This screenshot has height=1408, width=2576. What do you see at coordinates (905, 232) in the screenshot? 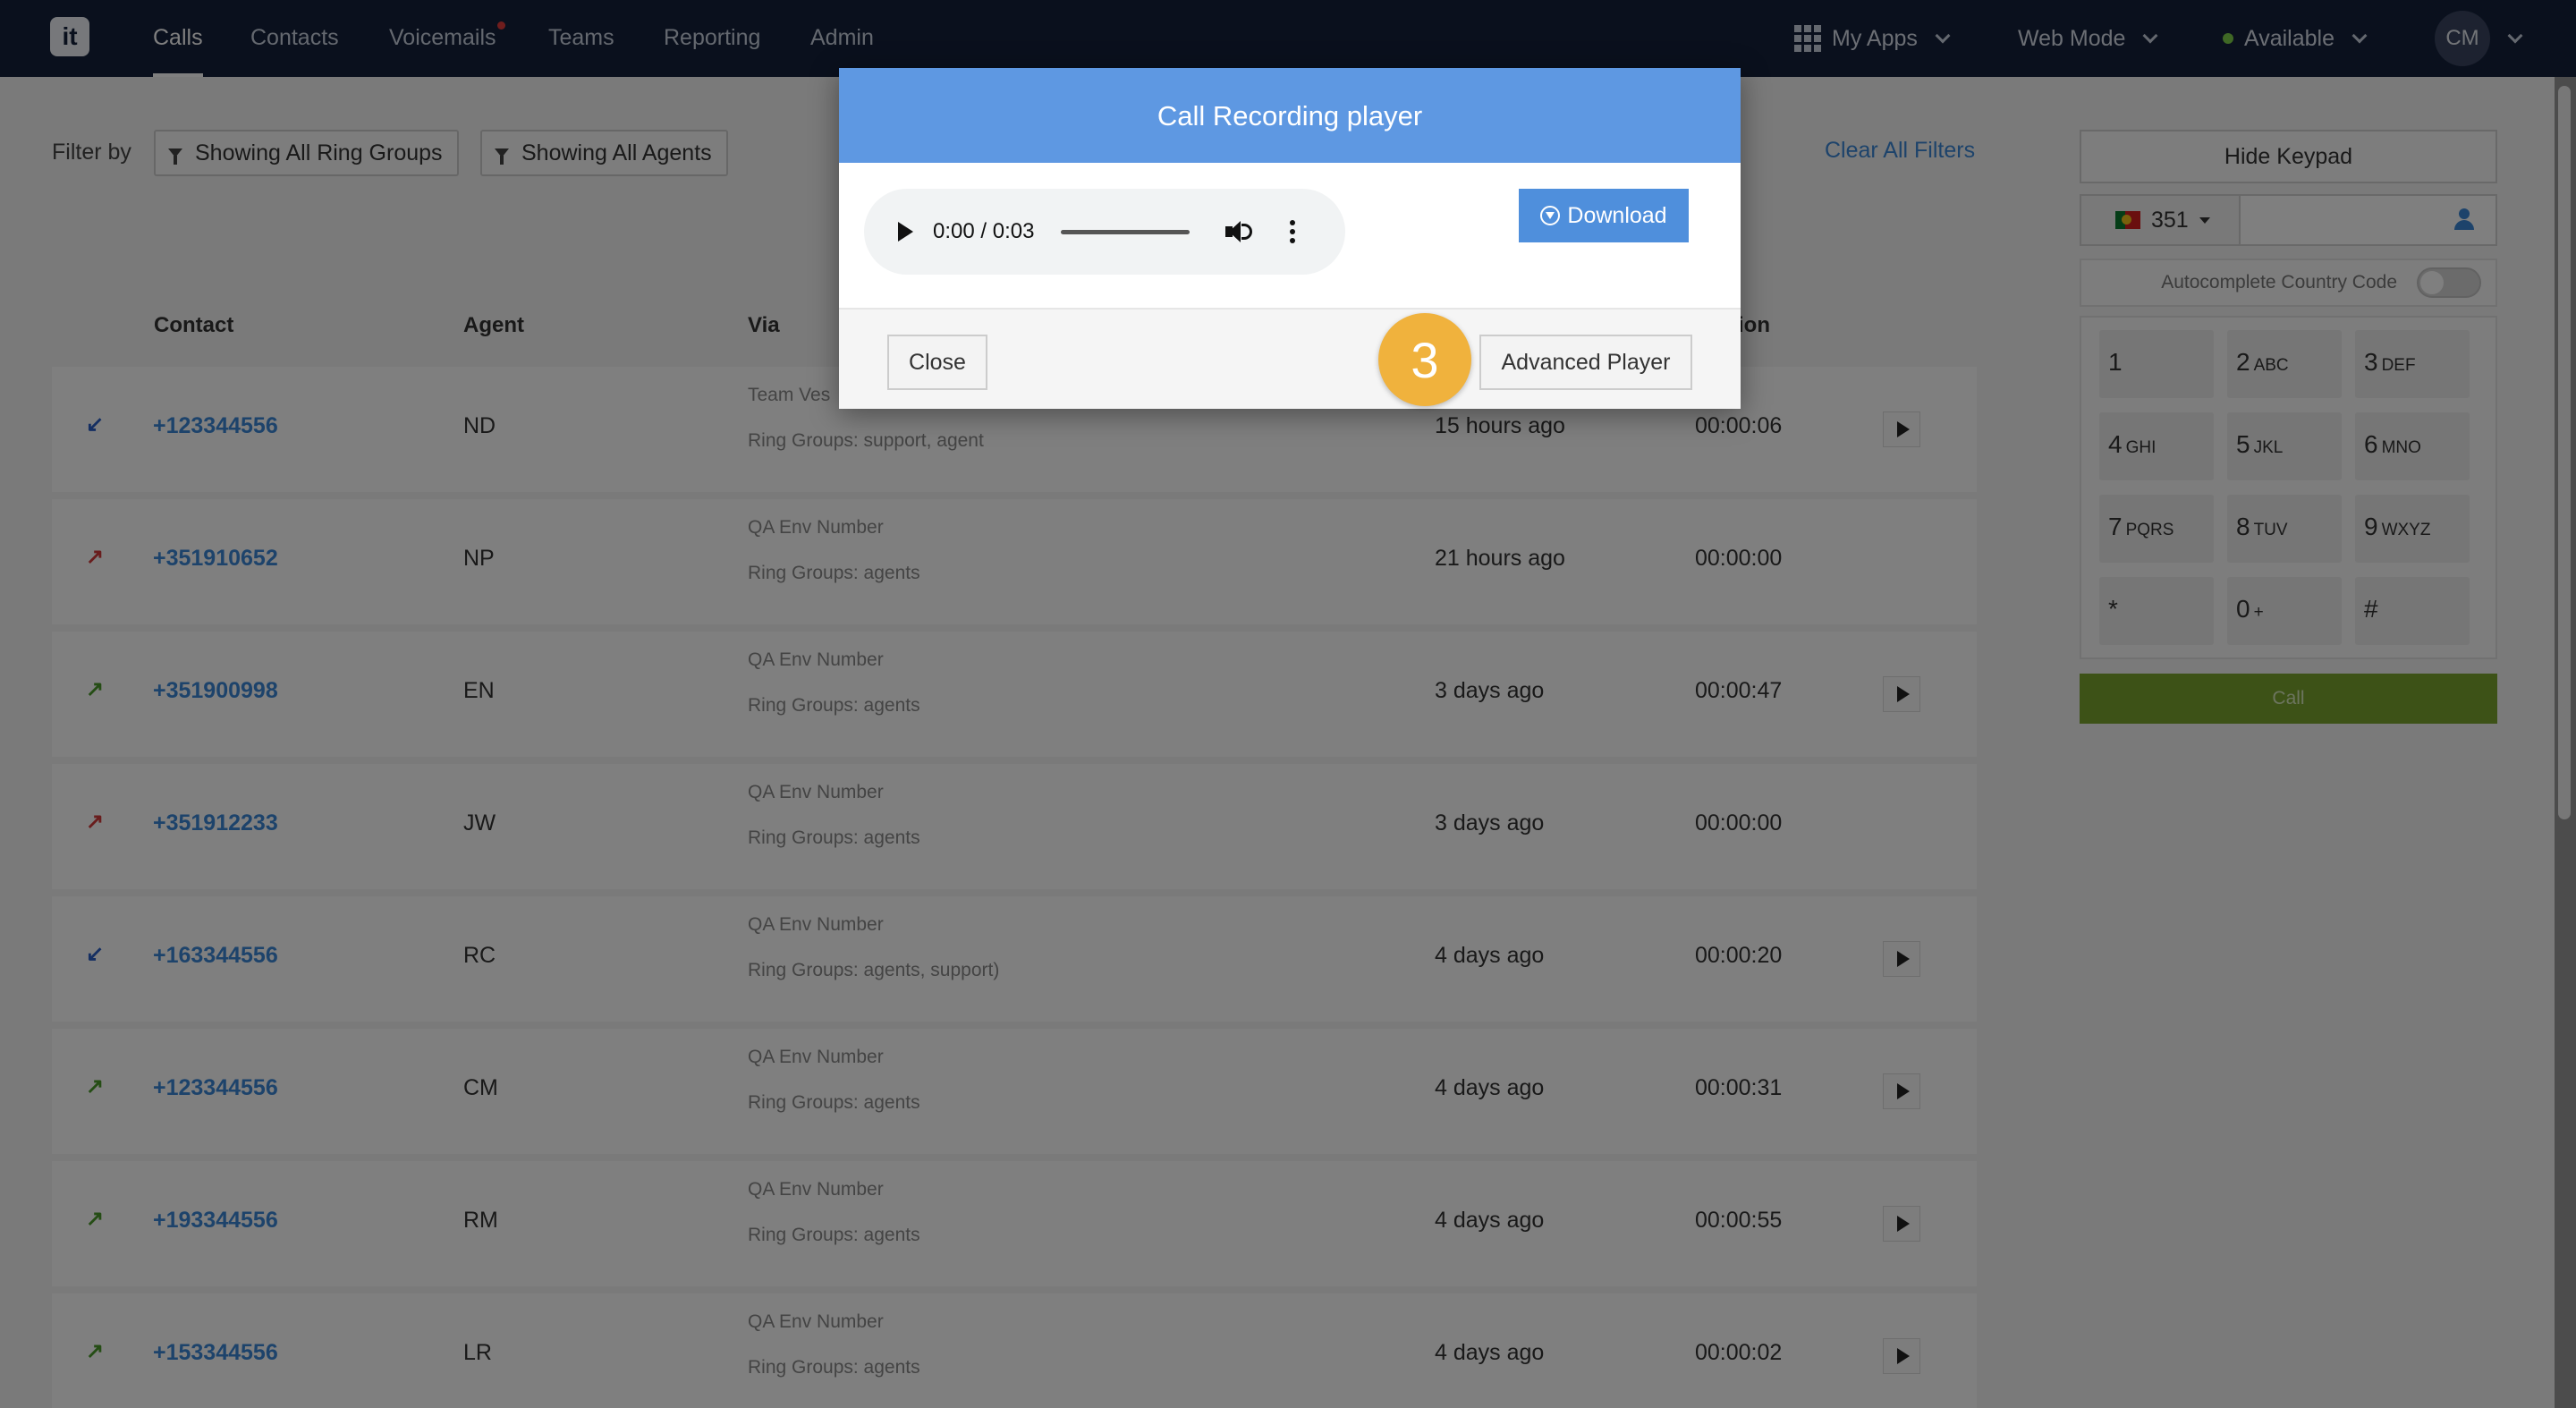
I see `audio-play-icon` at bounding box center [905, 232].